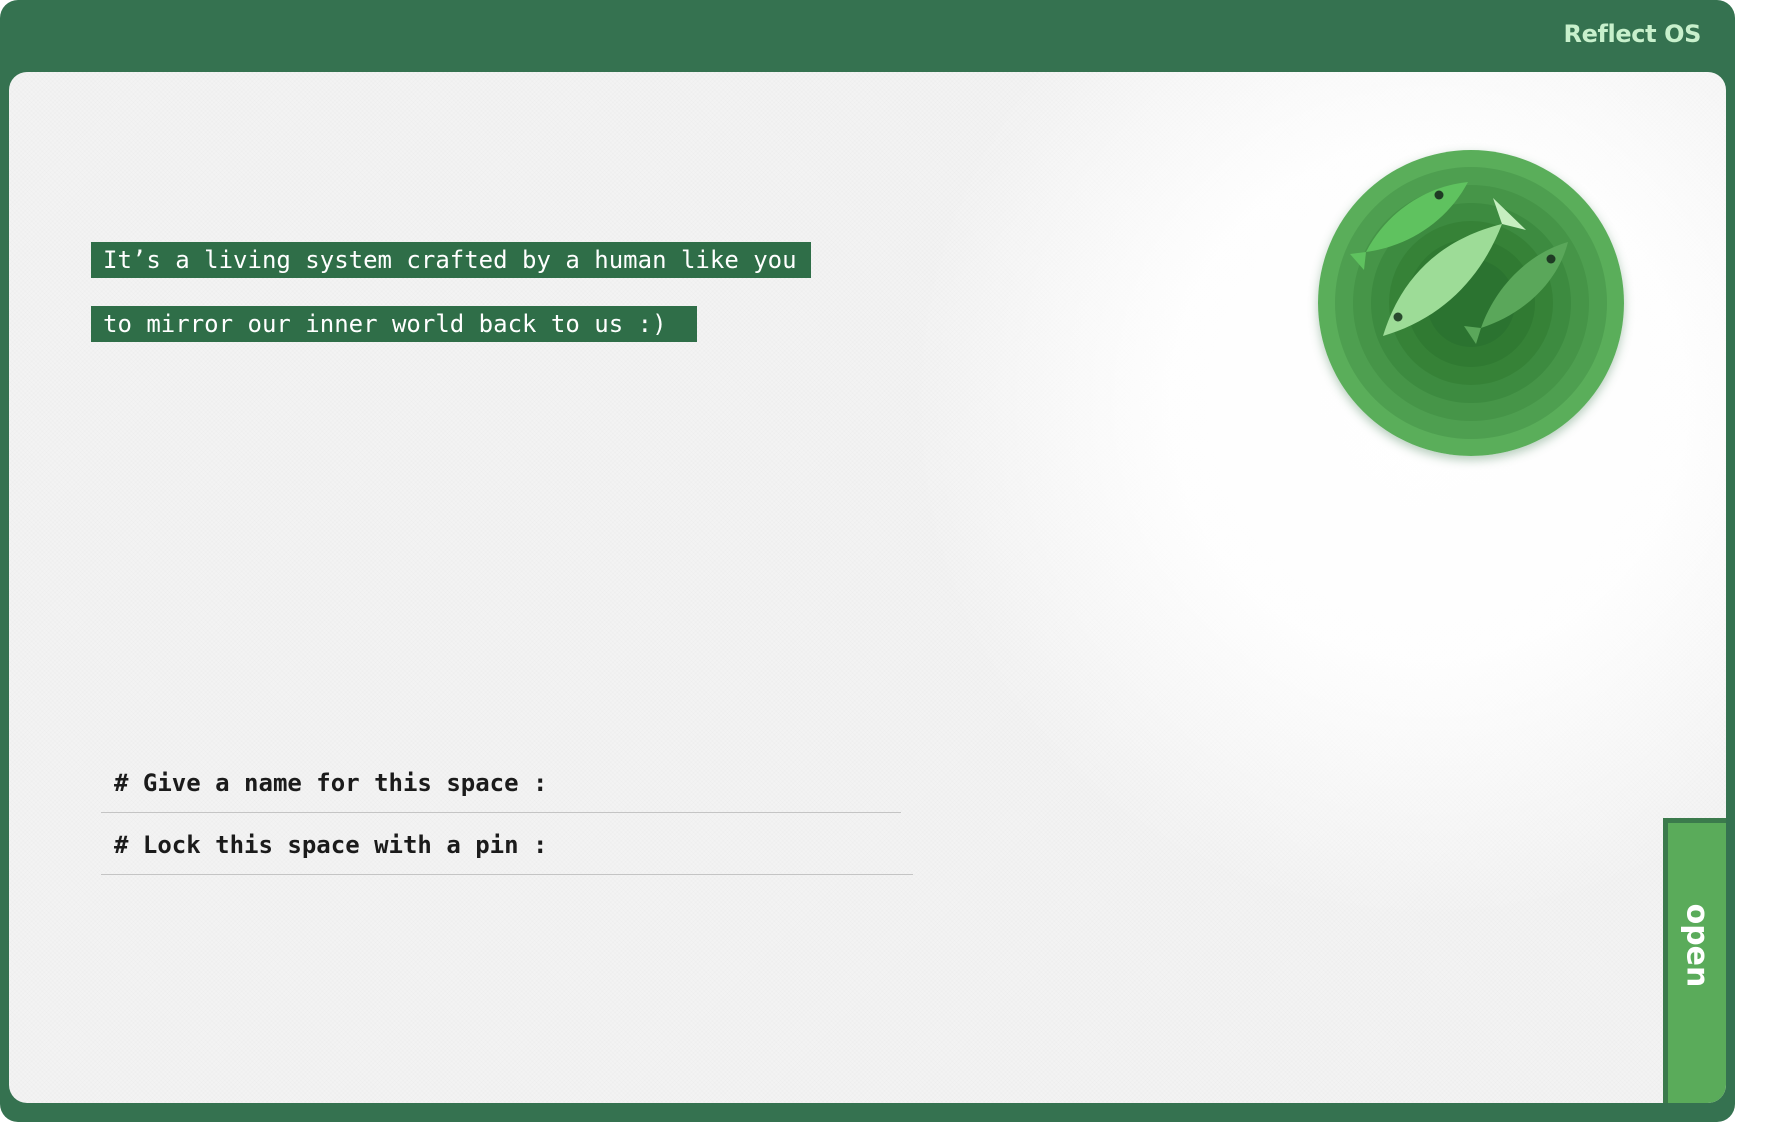 The image size is (1786, 1122). I want to click on brand-title: Reflect OS, so click(1632, 34).